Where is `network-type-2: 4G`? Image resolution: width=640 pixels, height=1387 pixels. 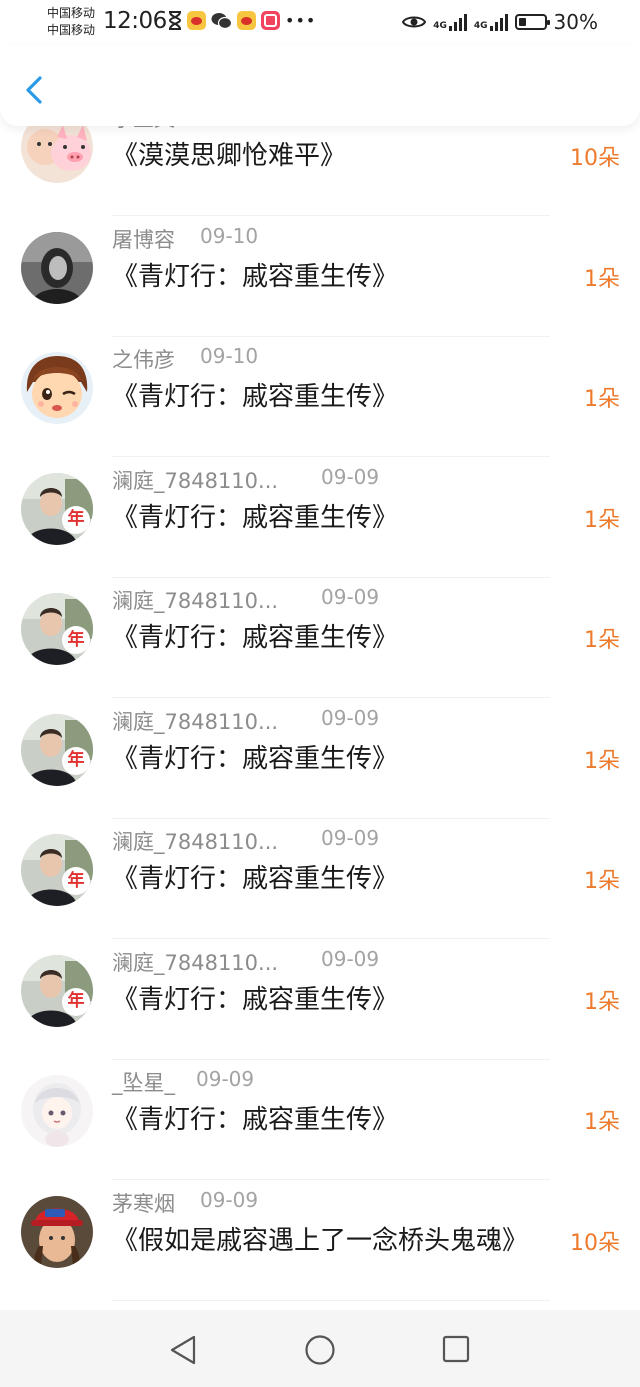
network-type-2: 4G is located at coordinates (480, 25).